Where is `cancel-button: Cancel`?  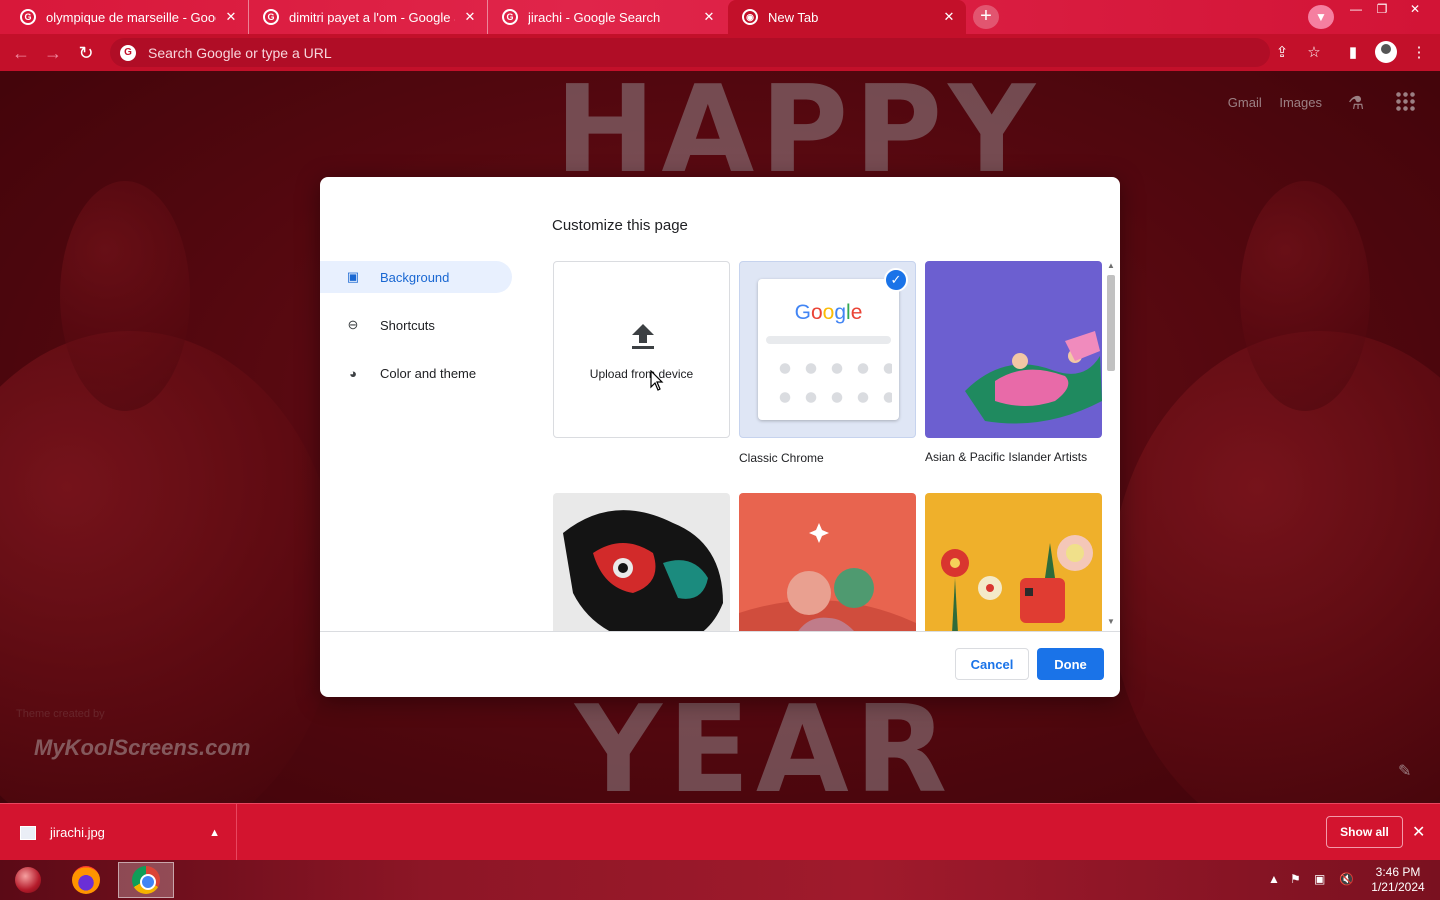
cancel-button: Cancel is located at coordinates (992, 664).